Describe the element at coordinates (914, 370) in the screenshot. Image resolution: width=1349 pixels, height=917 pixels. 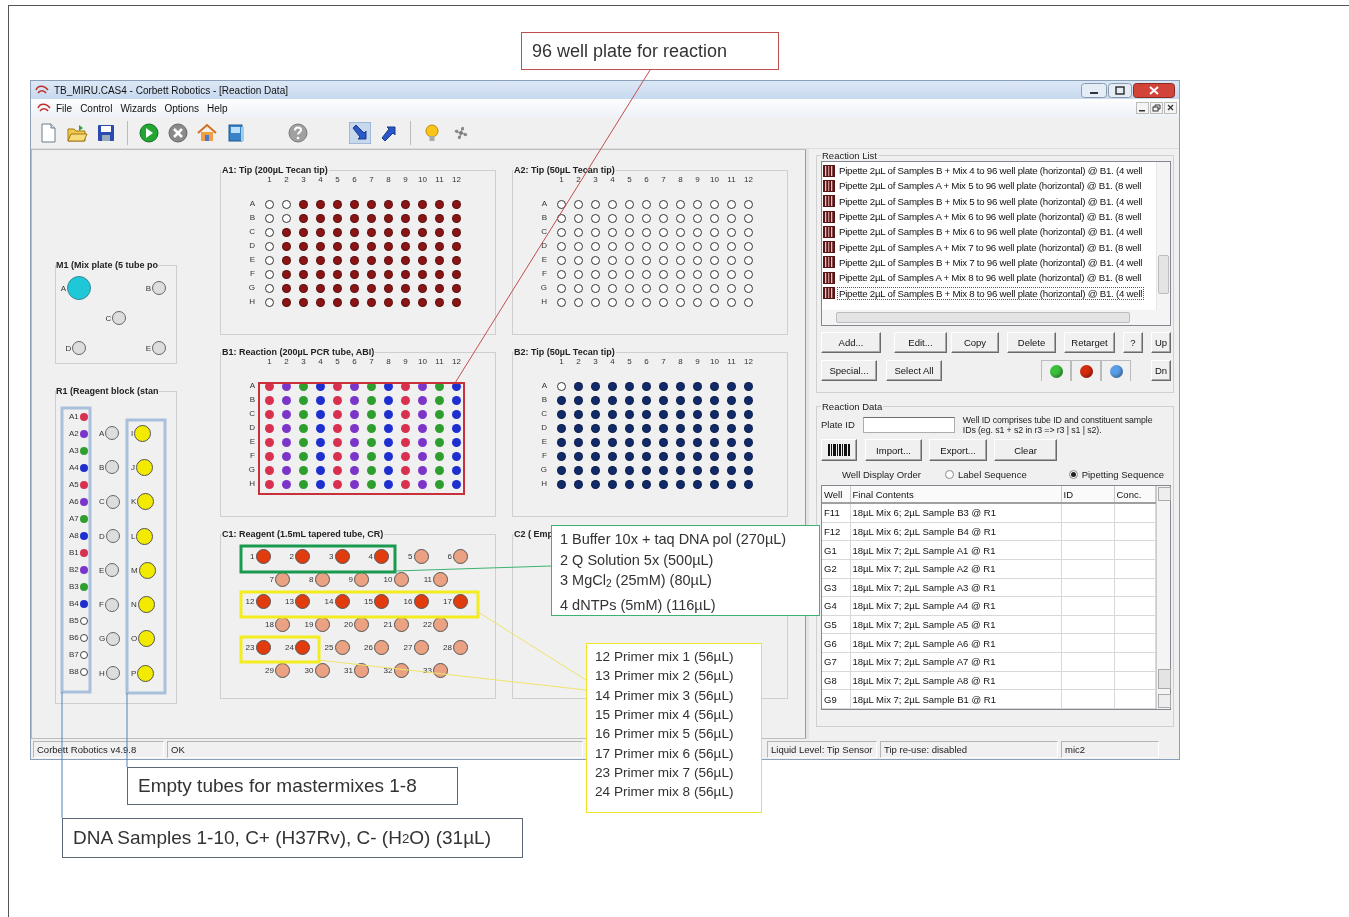
I see `action-button: Select All` at that location.